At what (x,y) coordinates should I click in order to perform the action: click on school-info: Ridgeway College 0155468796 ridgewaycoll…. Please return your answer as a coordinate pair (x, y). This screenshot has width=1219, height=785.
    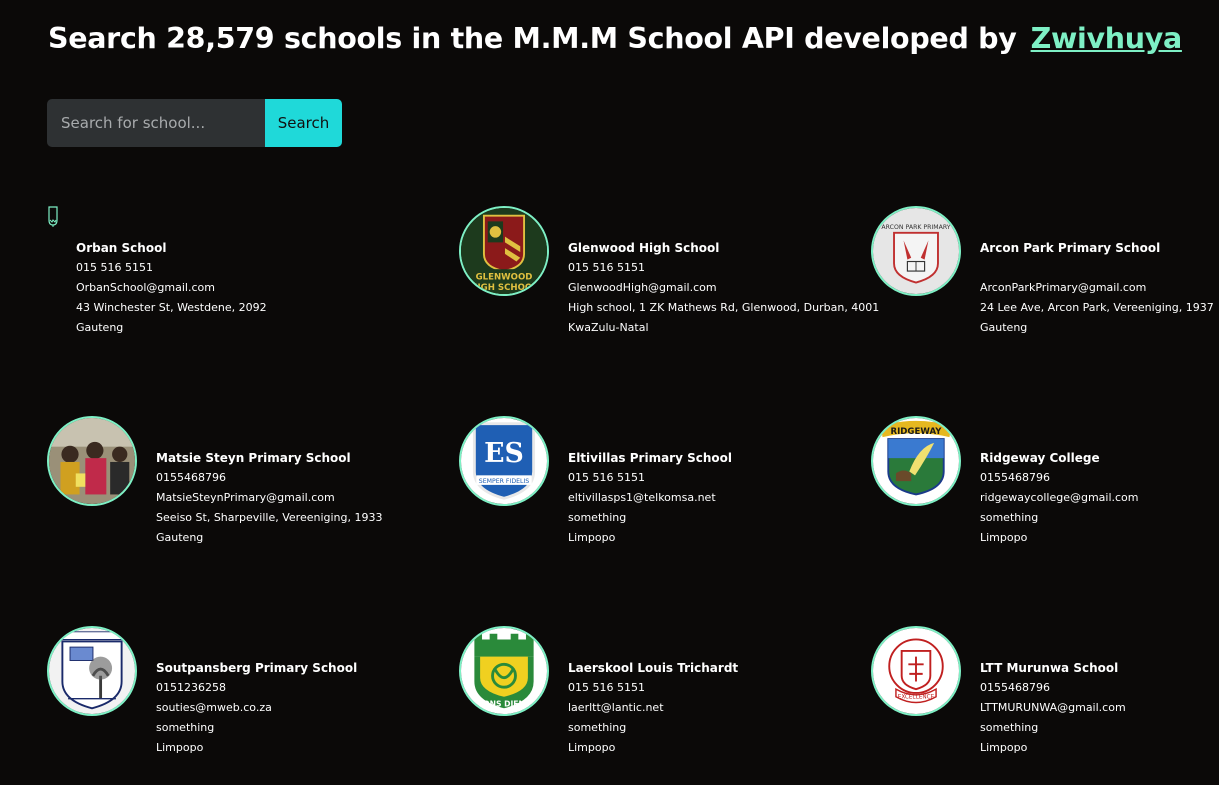
    Looking at the image, I should click on (1059, 498).